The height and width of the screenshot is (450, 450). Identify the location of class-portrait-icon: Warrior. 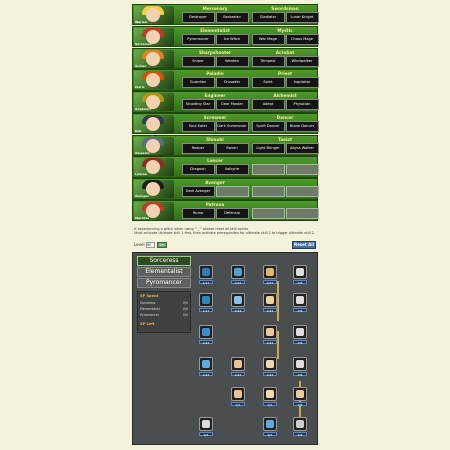
(154, 15).